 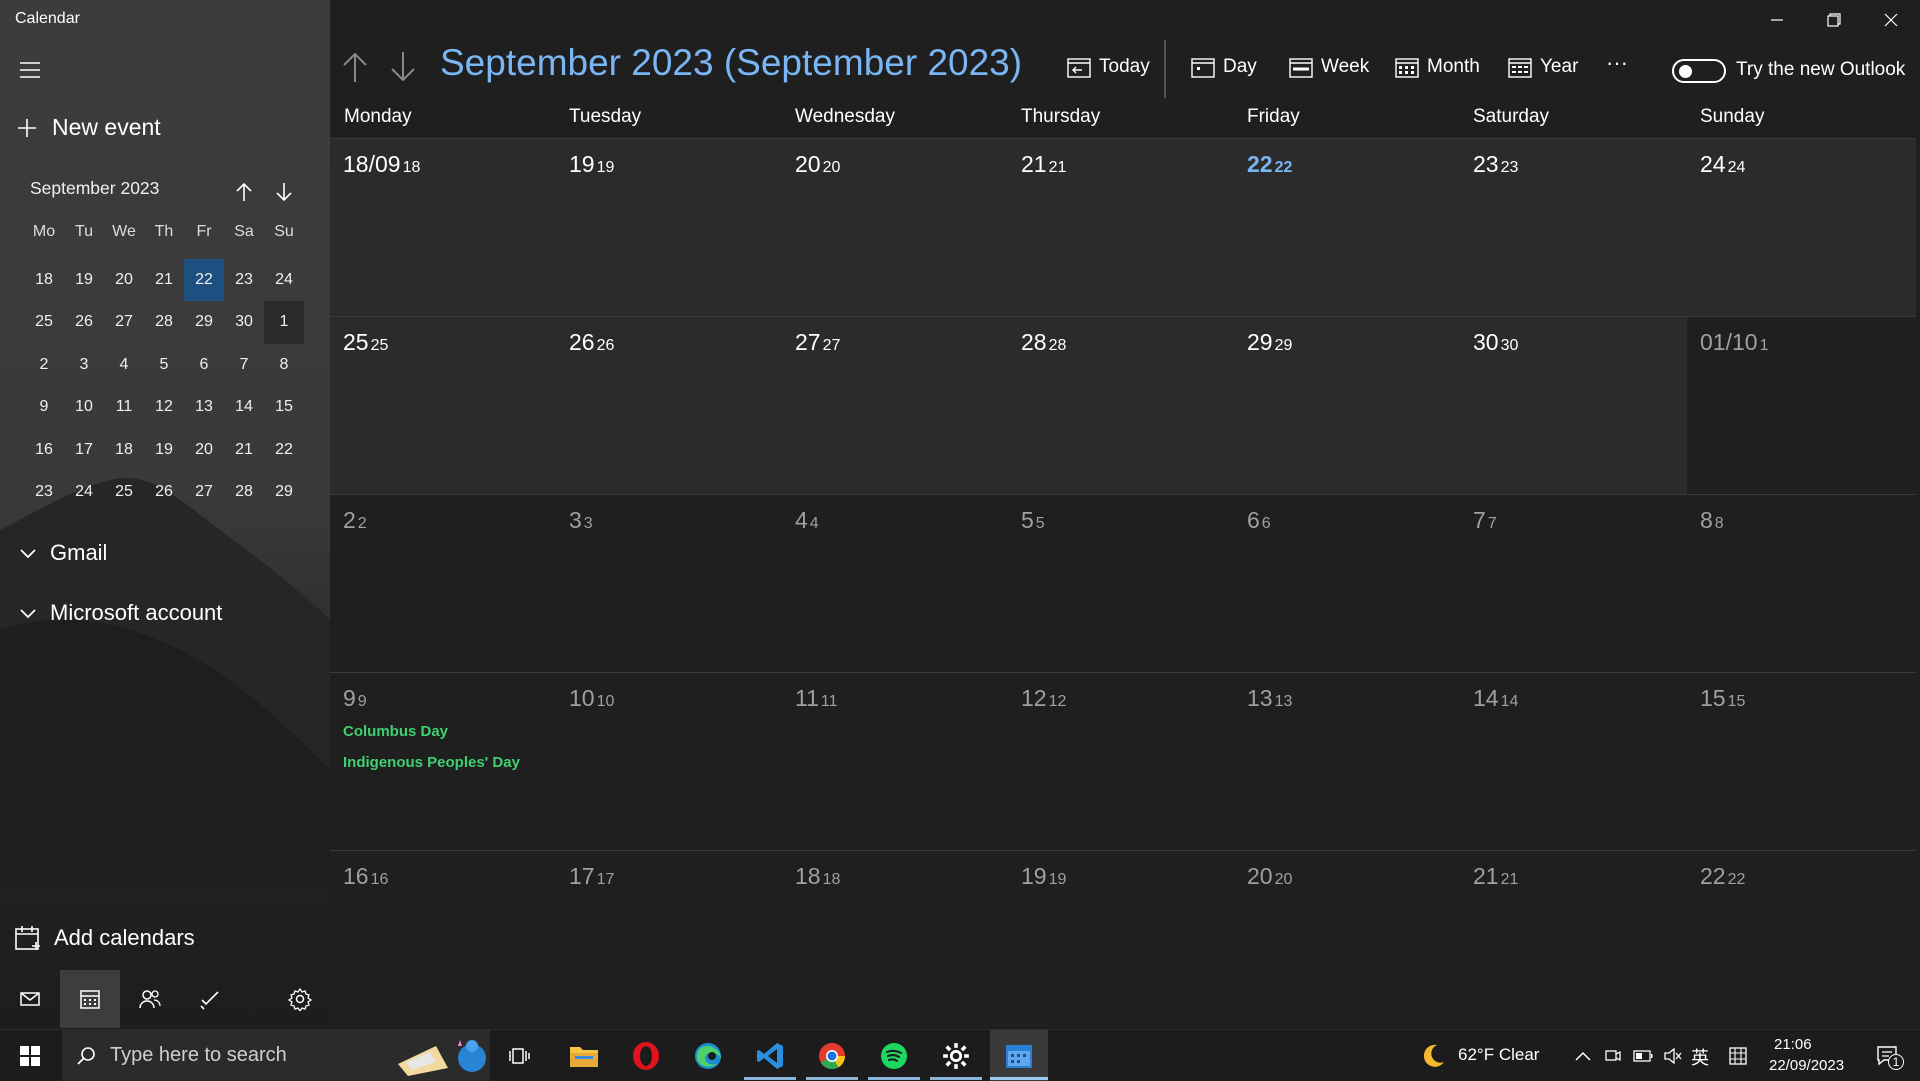 What do you see at coordinates (1583, 1055) in the screenshot?
I see `chevron-up-icon` at bounding box center [1583, 1055].